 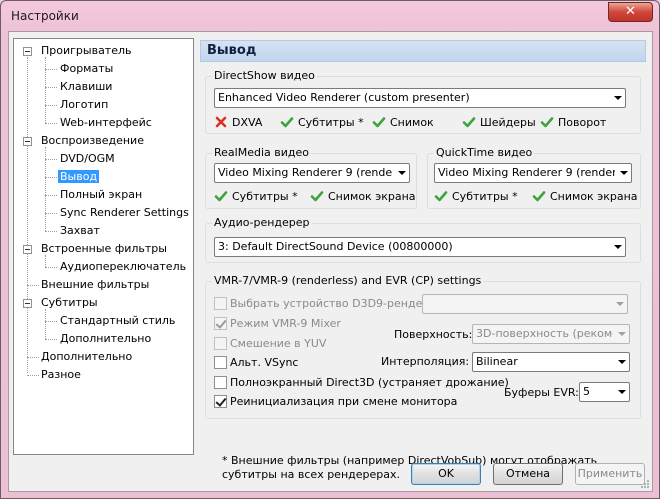 I want to click on audio-device-select: 3: Default DirectSound Device (00800000), so click(x=420, y=247).